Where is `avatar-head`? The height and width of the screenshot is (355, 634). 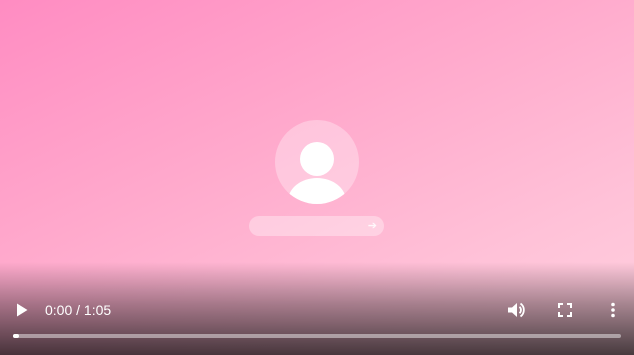 avatar-head is located at coordinates (317, 159).